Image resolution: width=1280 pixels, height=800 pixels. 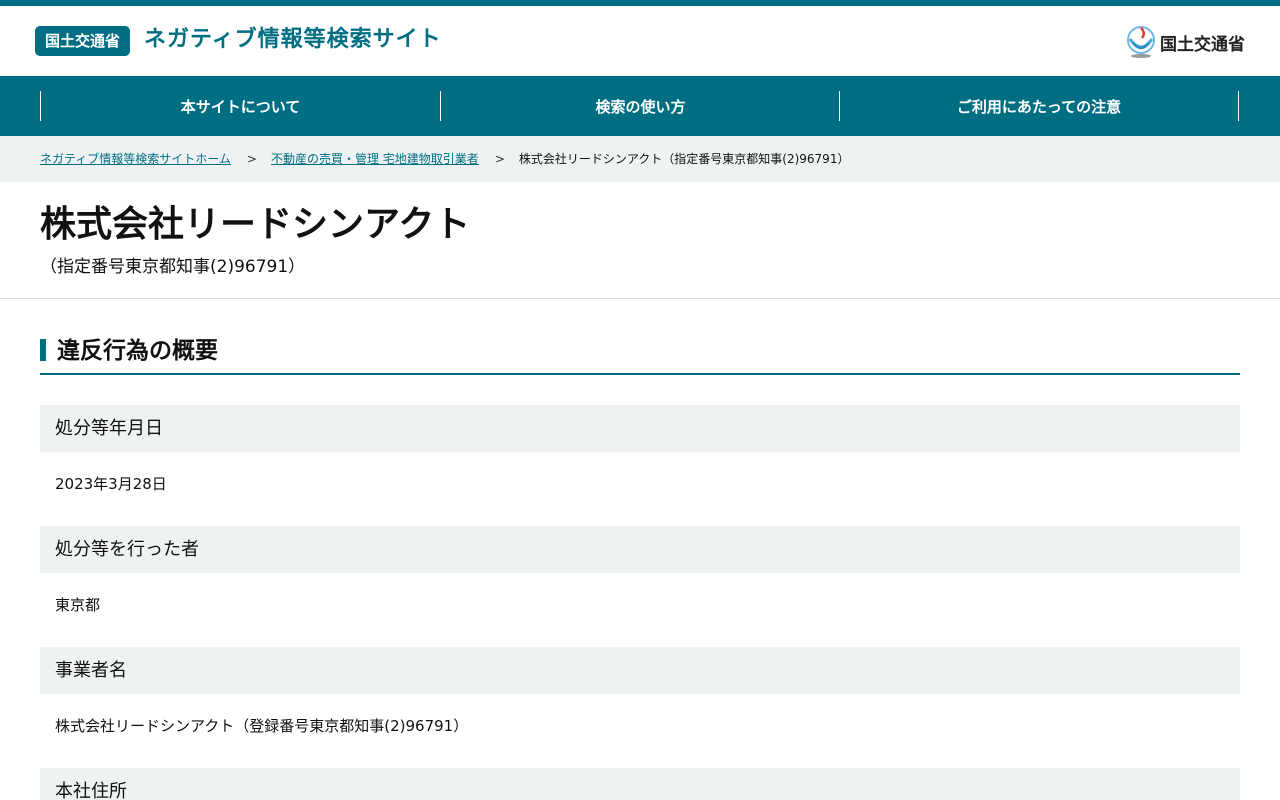 I want to click on page-title-area: 株式会社リードシンアクト （指定番号東京都知事(2)96791）, so click(x=640, y=240).